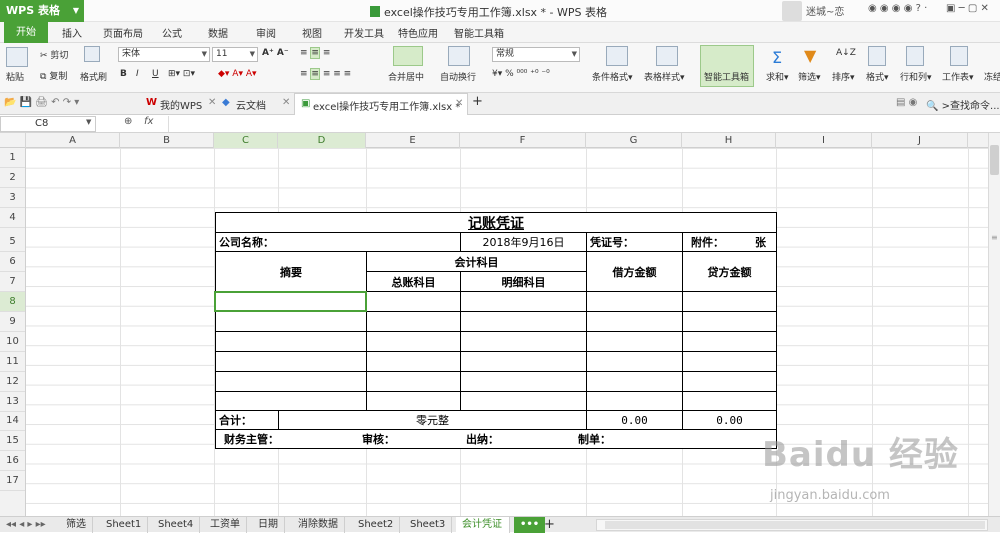  What do you see at coordinates (73, 140) in the screenshot?
I see `column-header: A` at bounding box center [73, 140].